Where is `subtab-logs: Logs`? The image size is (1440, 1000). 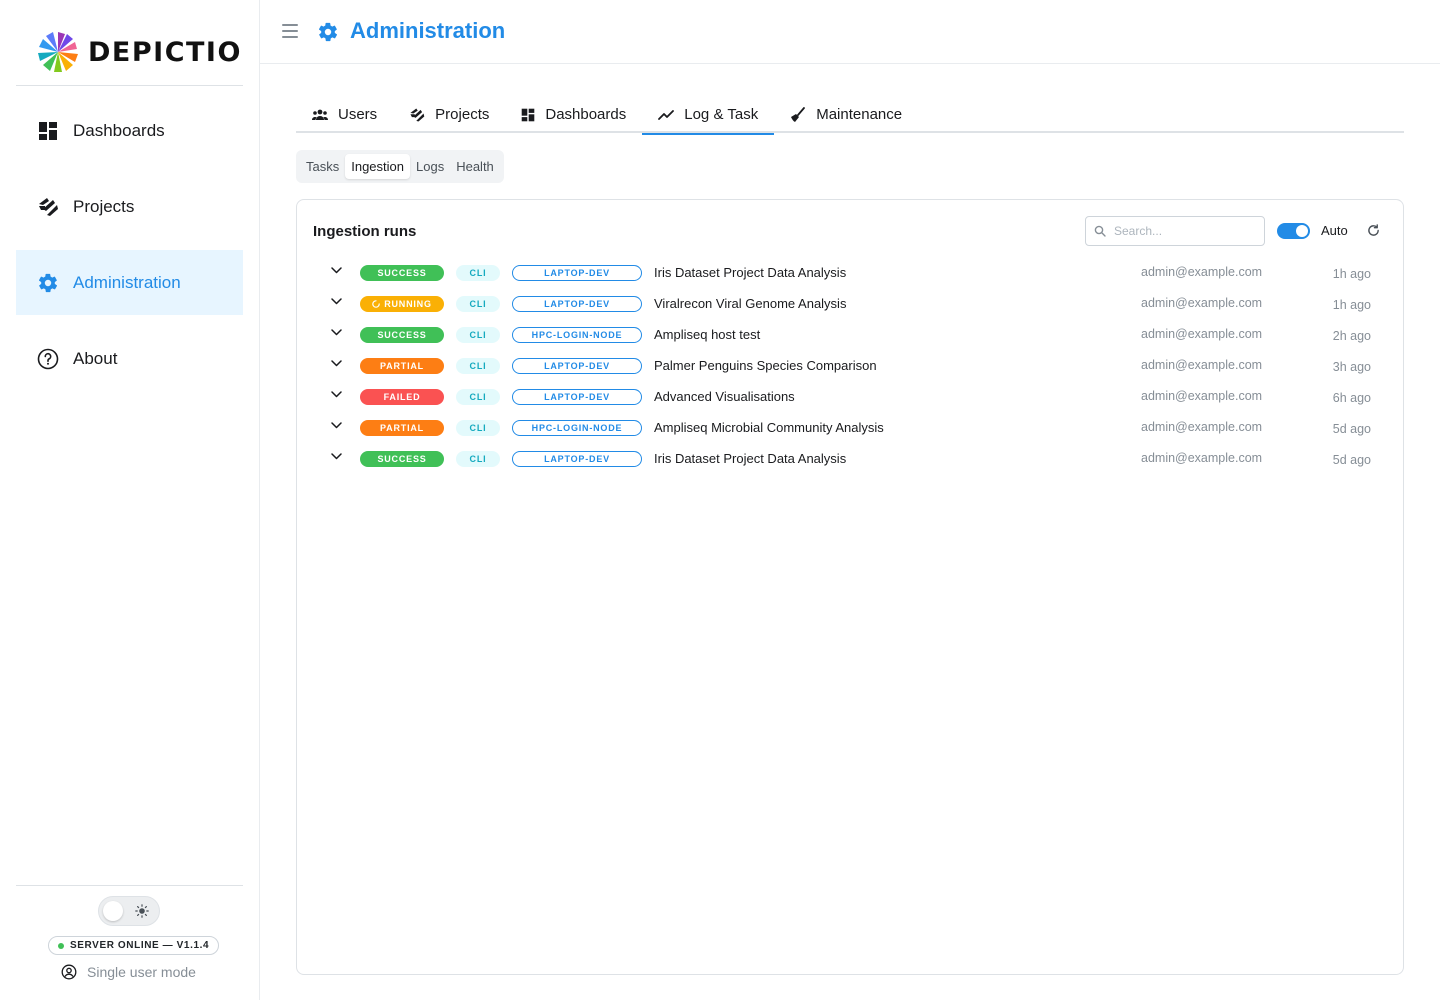
subtab-logs: Logs is located at coordinates (430, 166).